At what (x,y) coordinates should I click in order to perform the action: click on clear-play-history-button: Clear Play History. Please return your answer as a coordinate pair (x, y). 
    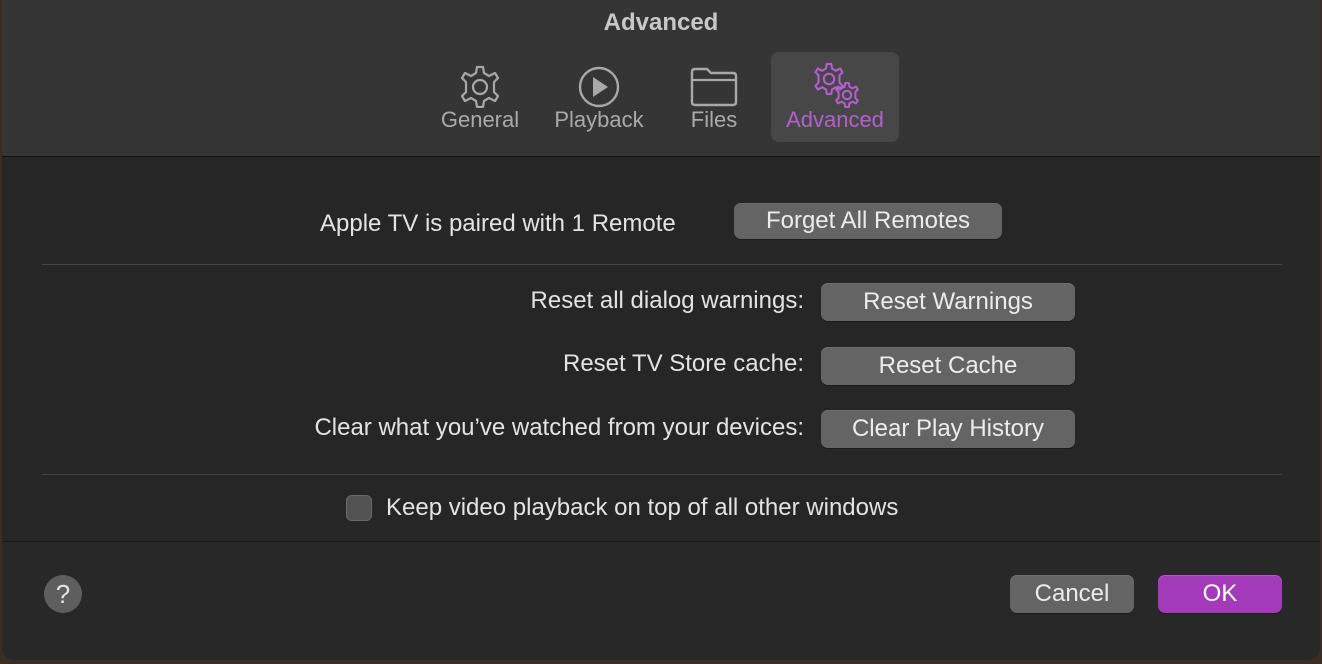
    Looking at the image, I should click on (948, 429).